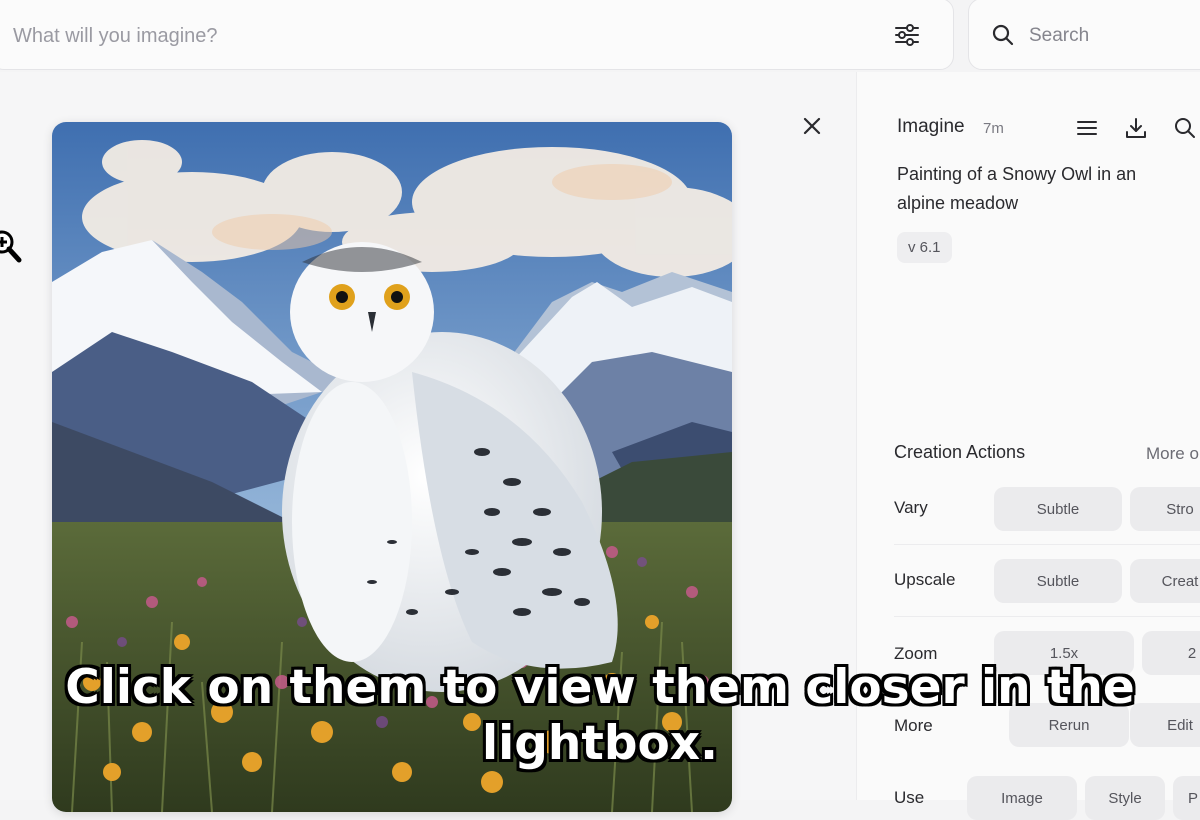 The height and width of the screenshot is (820, 1200). I want to click on options-button, so click(1087, 128).